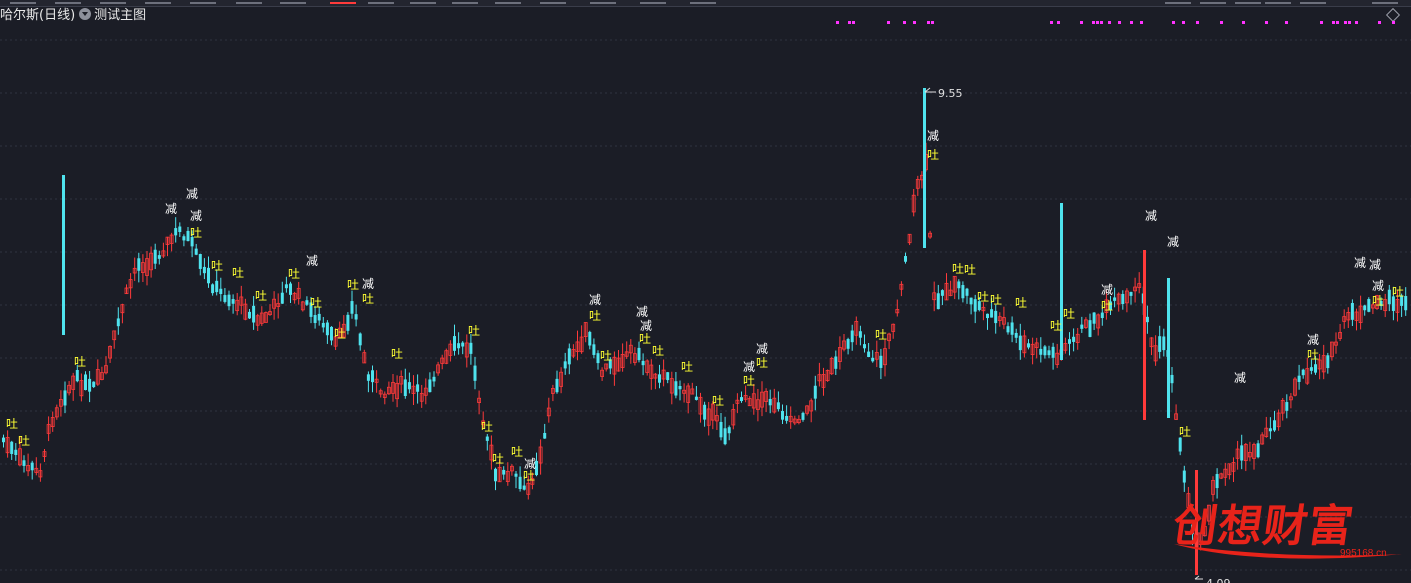 Image resolution: width=1411 pixels, height=583 pixels. Describe the element at coordinates (1115, 22) in the screenshot. I see `magenta-signal-marks` at that location.